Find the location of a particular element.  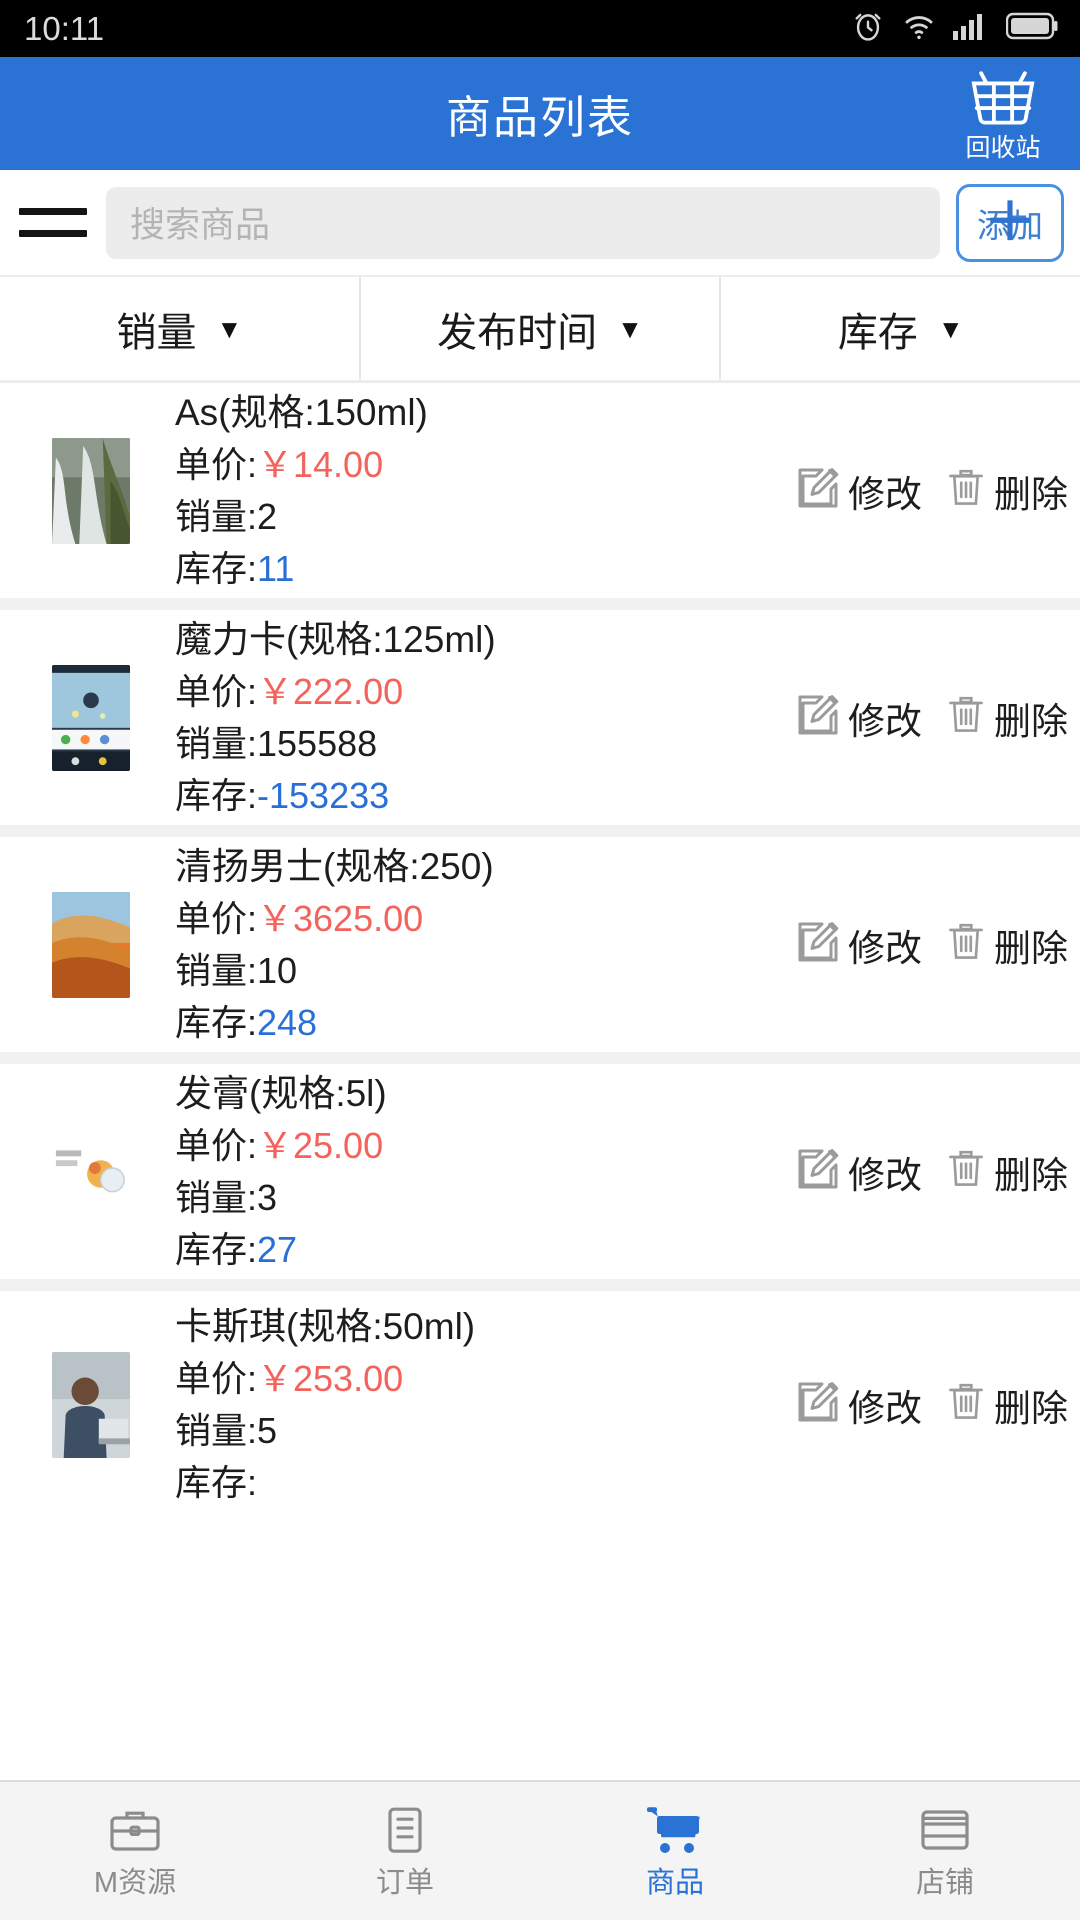

sort-tab-publish-time: 发布时间 ▼ is located at coordinates (539, 328).